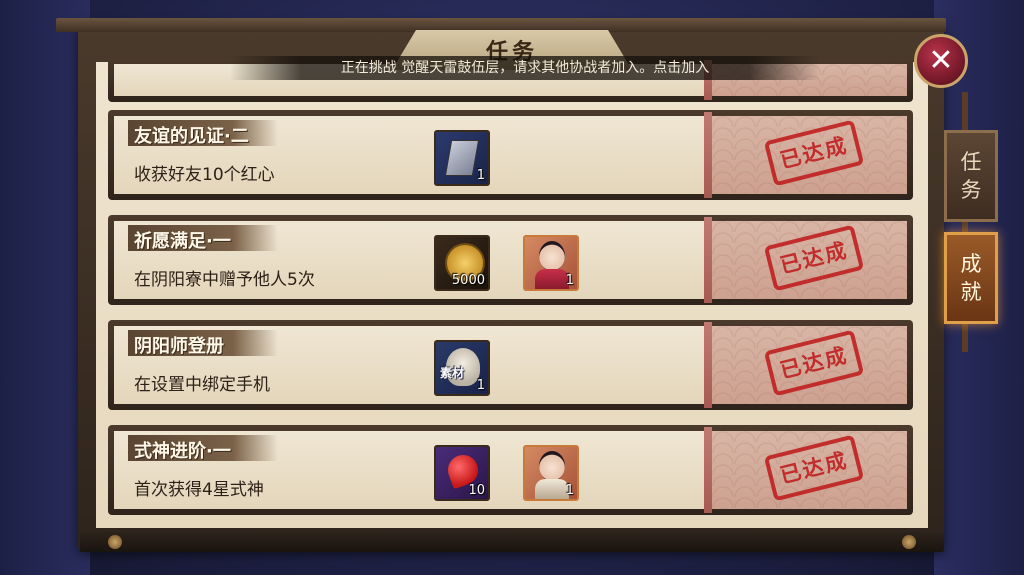 Image resolution: width=1024 pixels, height=575 pixels. What do you see at coordinates (971, 292) in the screenshot?
I see `tab-label: 就` at bounding box center [971, 292].